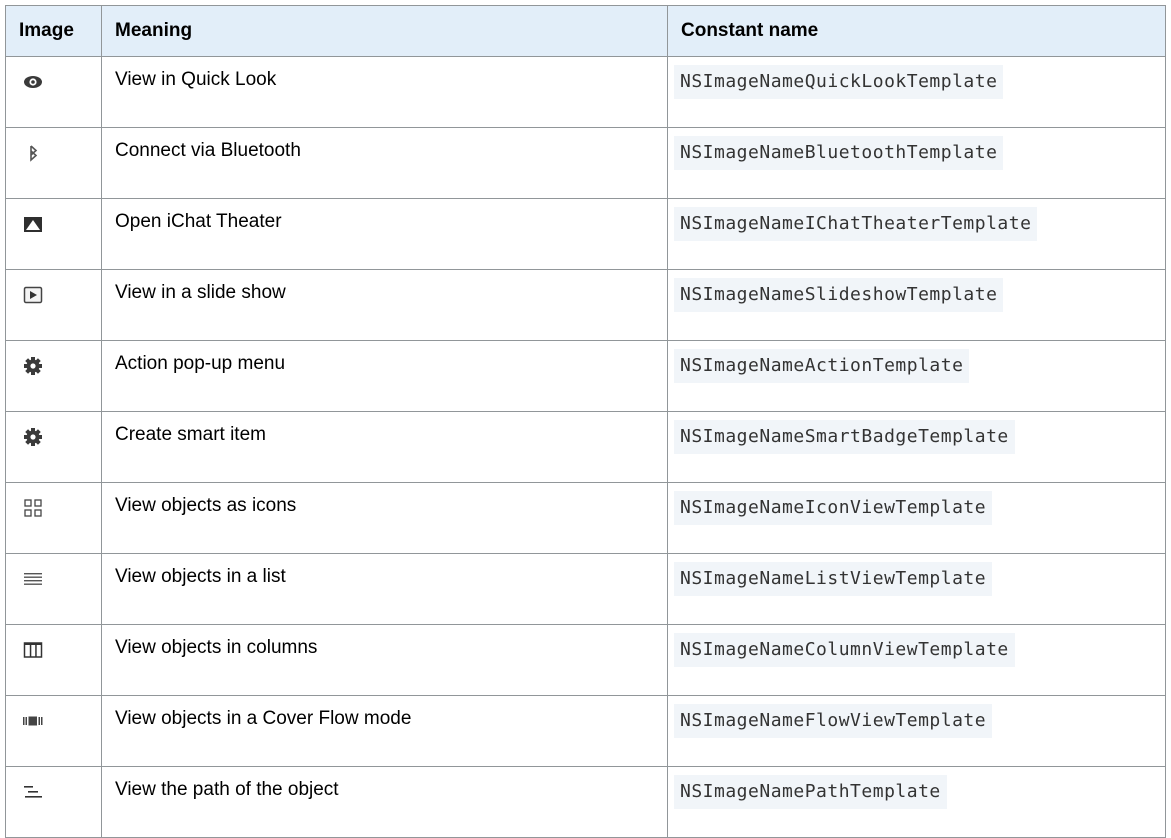 The width and height of the screenshot is (1171, 838). I want to click on meaning-cell: View objects in columns, so click(384, 660).